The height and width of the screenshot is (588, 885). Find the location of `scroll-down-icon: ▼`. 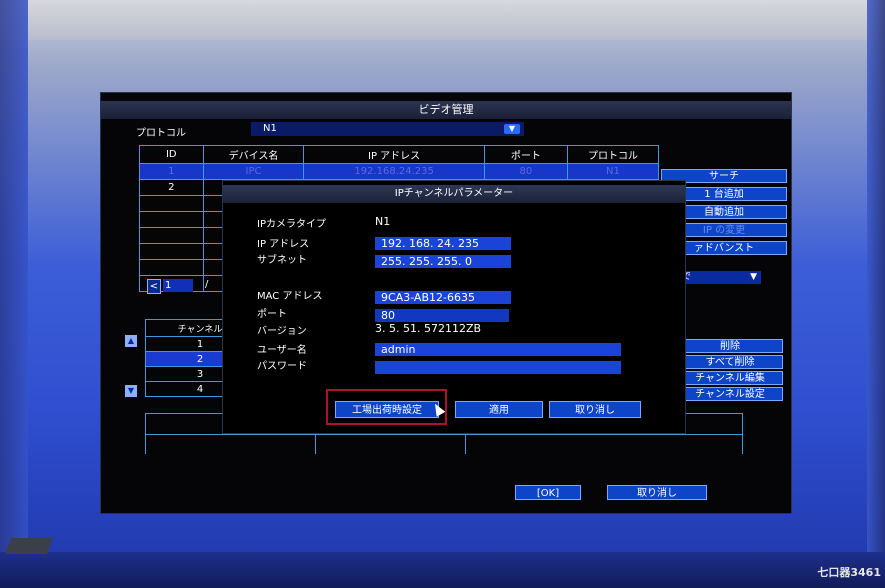

scroll-down-icon: ▼ is located at coordinates (131, 391).